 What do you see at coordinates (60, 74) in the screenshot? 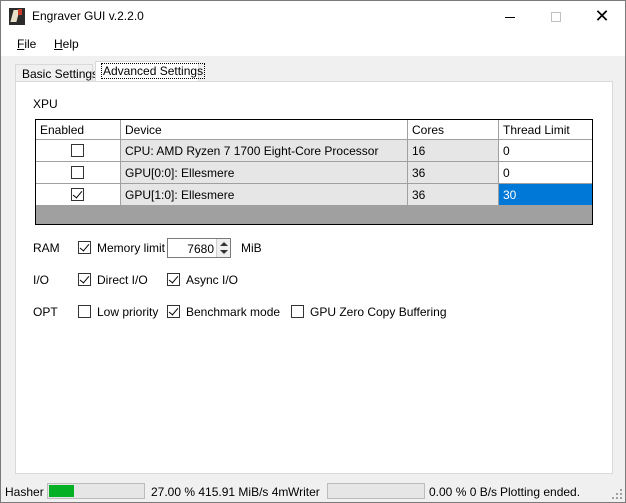
I see `tab-basic-label: Basic Settings` at bounding box center [60, 74].